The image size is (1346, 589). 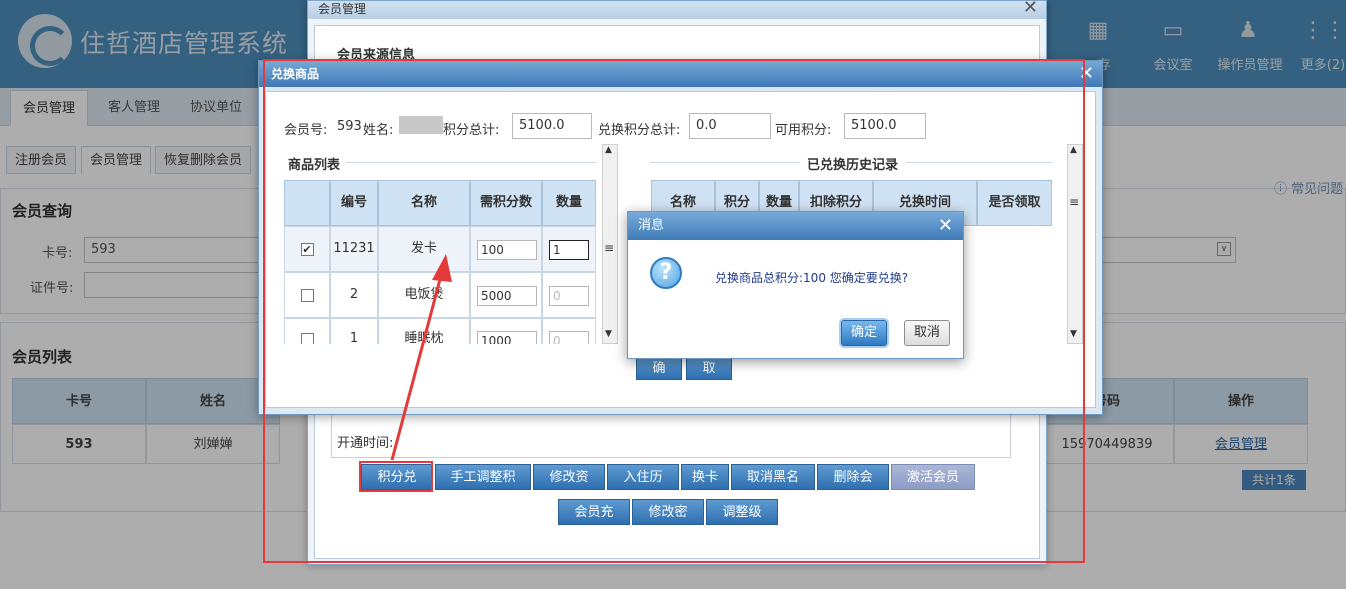 I want to click on message-body: ? 兑换商品总积分:100 您确定要兑换? 确定 取消, so click(x=795, y=299).